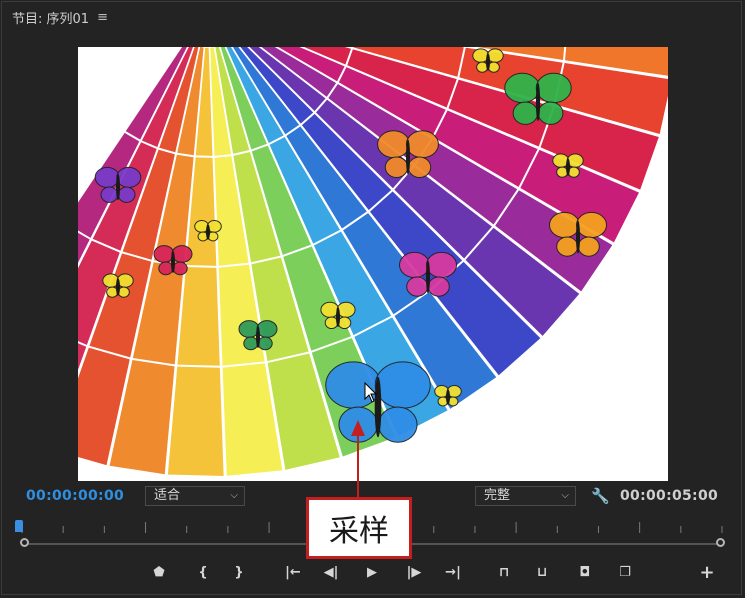 This screenshot has height=598, width=745. What do you see at coordinates (669, 496) in the screenshot?
I see `duration-timecode: 00:00:05:00` at bounding box center [669, 496].